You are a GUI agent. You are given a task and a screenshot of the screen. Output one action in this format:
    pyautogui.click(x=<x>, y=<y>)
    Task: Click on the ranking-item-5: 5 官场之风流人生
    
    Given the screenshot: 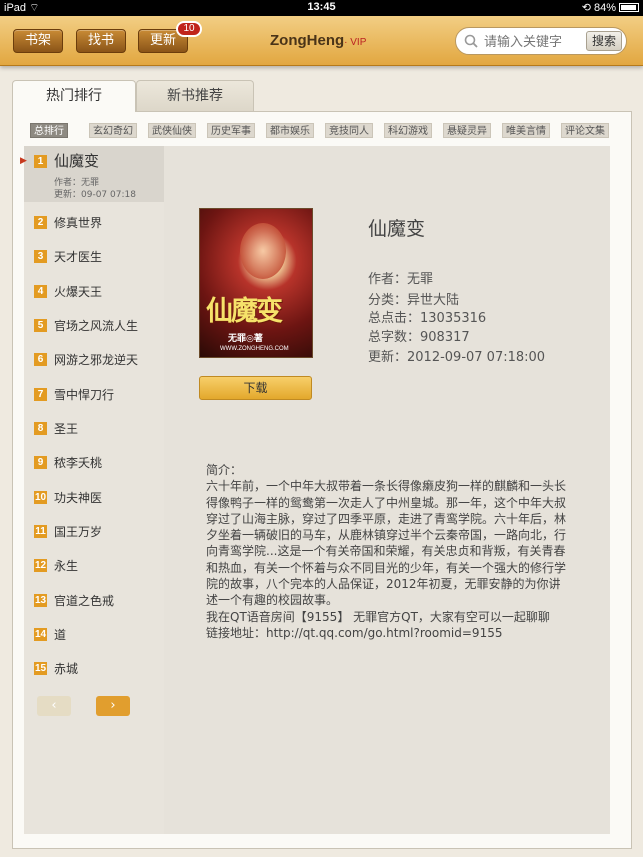 What is the action you would take?
    pyautogui.click(x=94, y=327)
    